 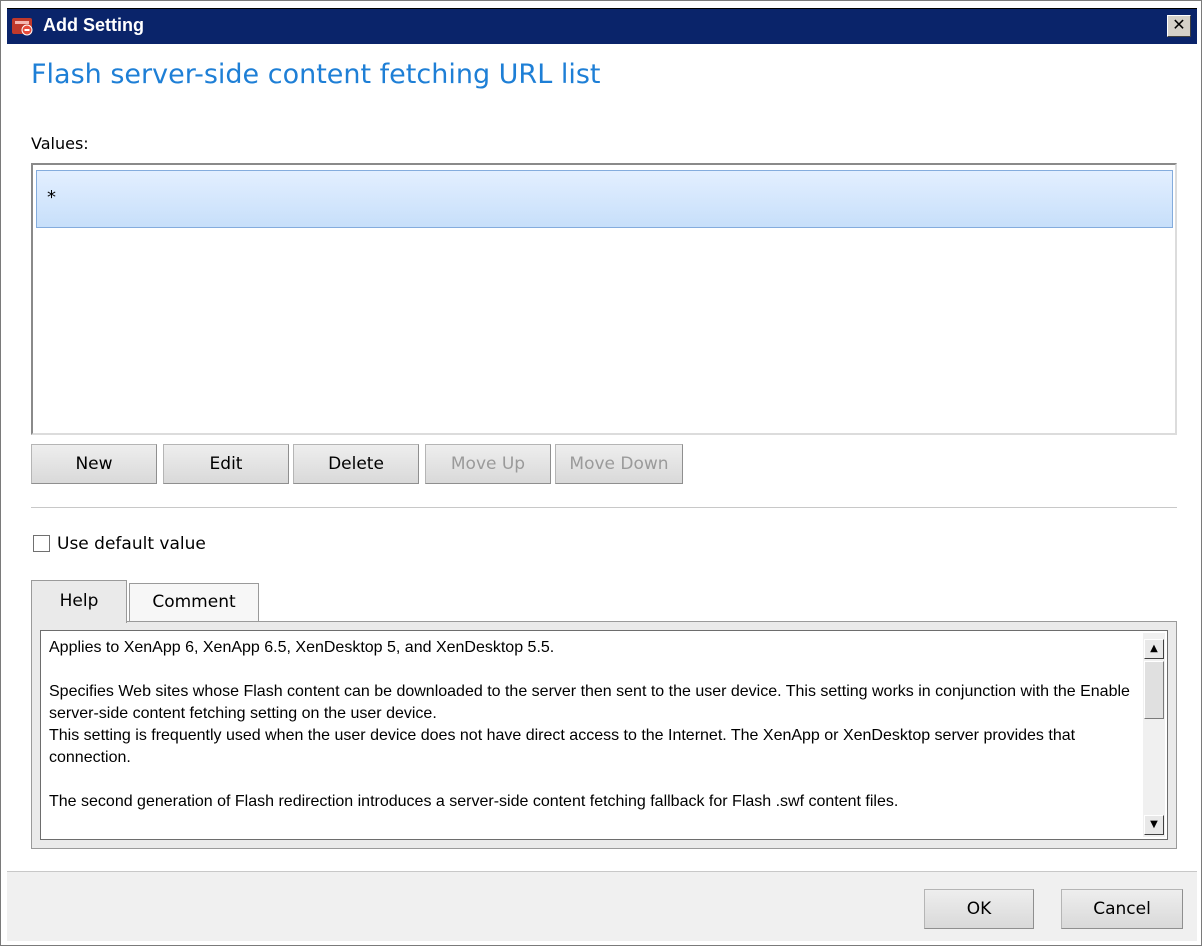 What do you see at coordinates (1122, 909) in the screenshot?
I see `cancel-button: Cancel` at bounding box center [1122, 909].